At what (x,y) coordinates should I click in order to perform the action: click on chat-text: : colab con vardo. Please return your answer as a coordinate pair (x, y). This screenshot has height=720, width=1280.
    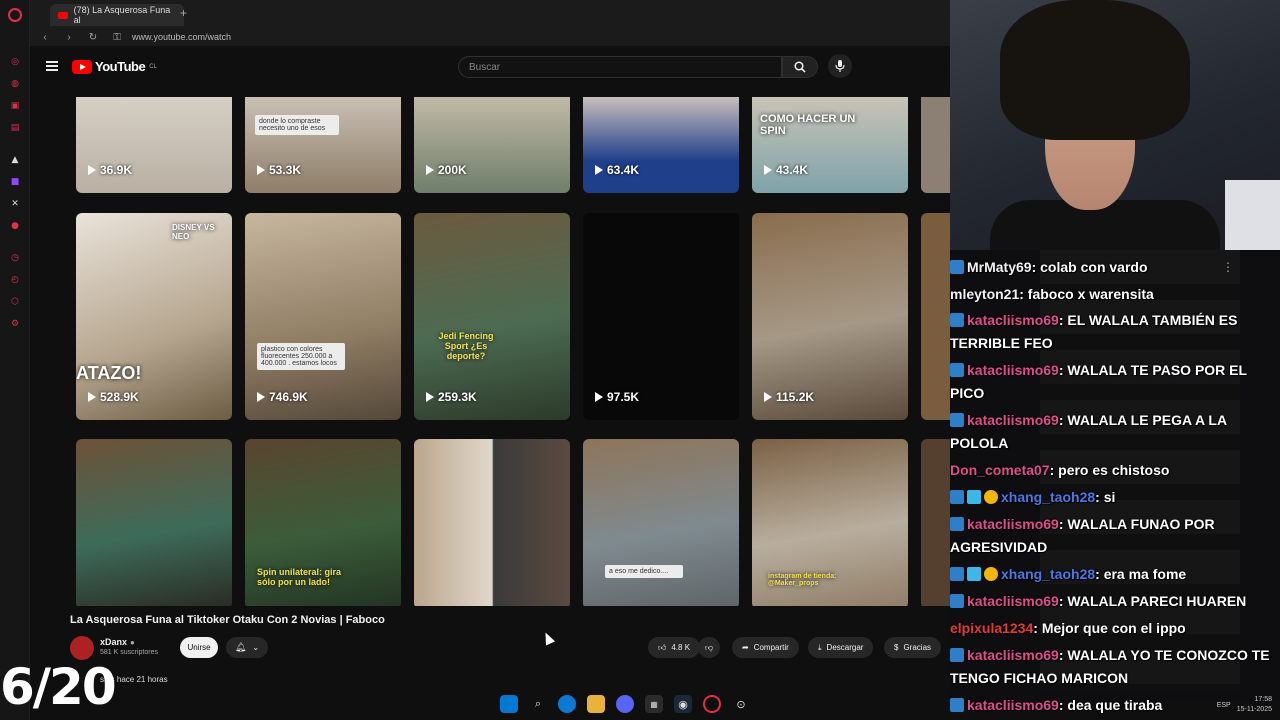
    Looking at the image, I should click on (1089, 267).